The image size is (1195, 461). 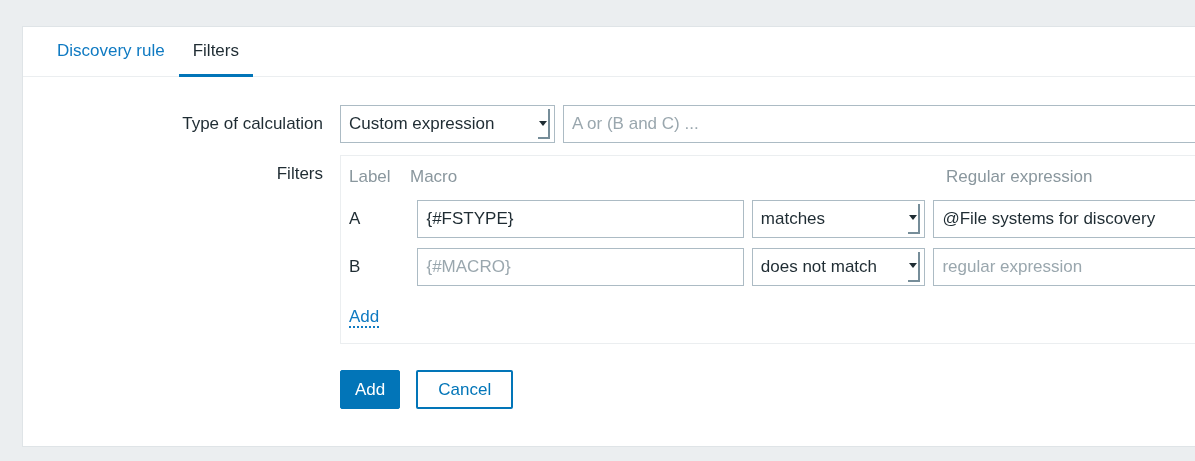 What do you see at coordinates (447, 124) in the screenshot?
I see `dropdown: Custom expression` at bounding box center [447, 124].